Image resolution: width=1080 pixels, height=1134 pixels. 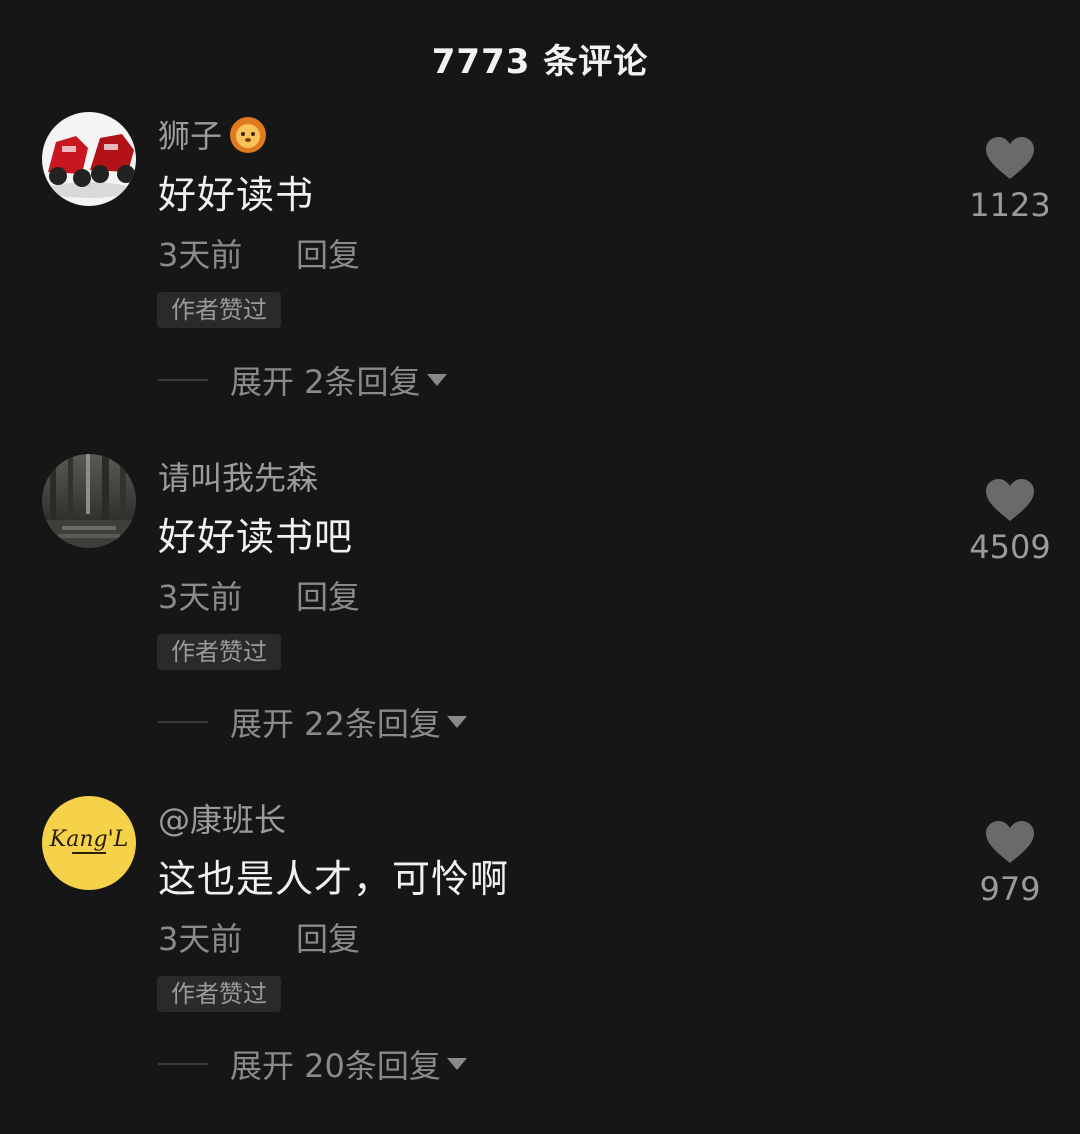 I want to click on like-count: 979, so click(x=1010, y=889).